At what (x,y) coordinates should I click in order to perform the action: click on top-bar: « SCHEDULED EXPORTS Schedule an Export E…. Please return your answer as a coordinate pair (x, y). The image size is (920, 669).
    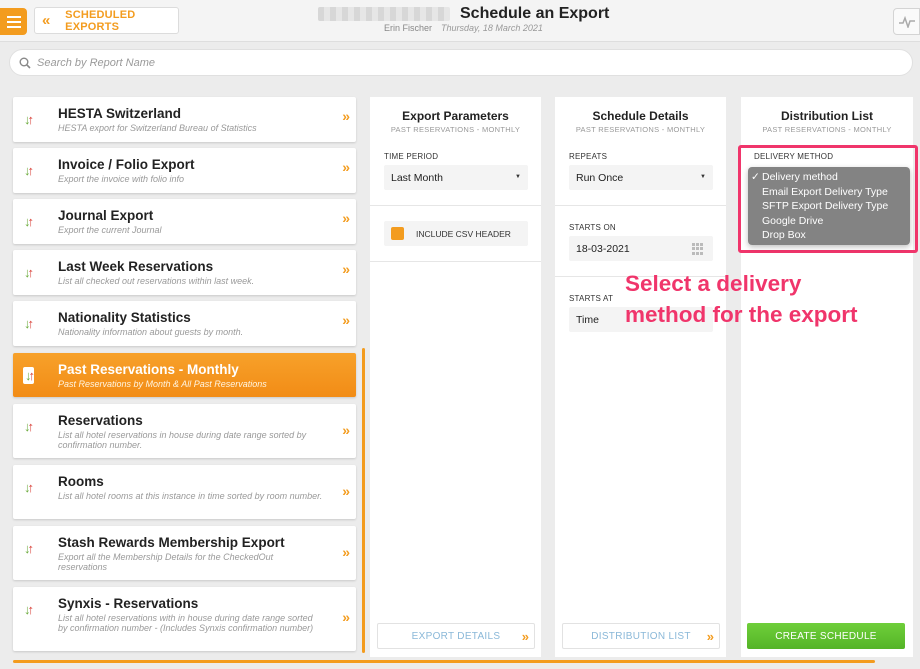
    Looking at the image, I should click on (460, 21).